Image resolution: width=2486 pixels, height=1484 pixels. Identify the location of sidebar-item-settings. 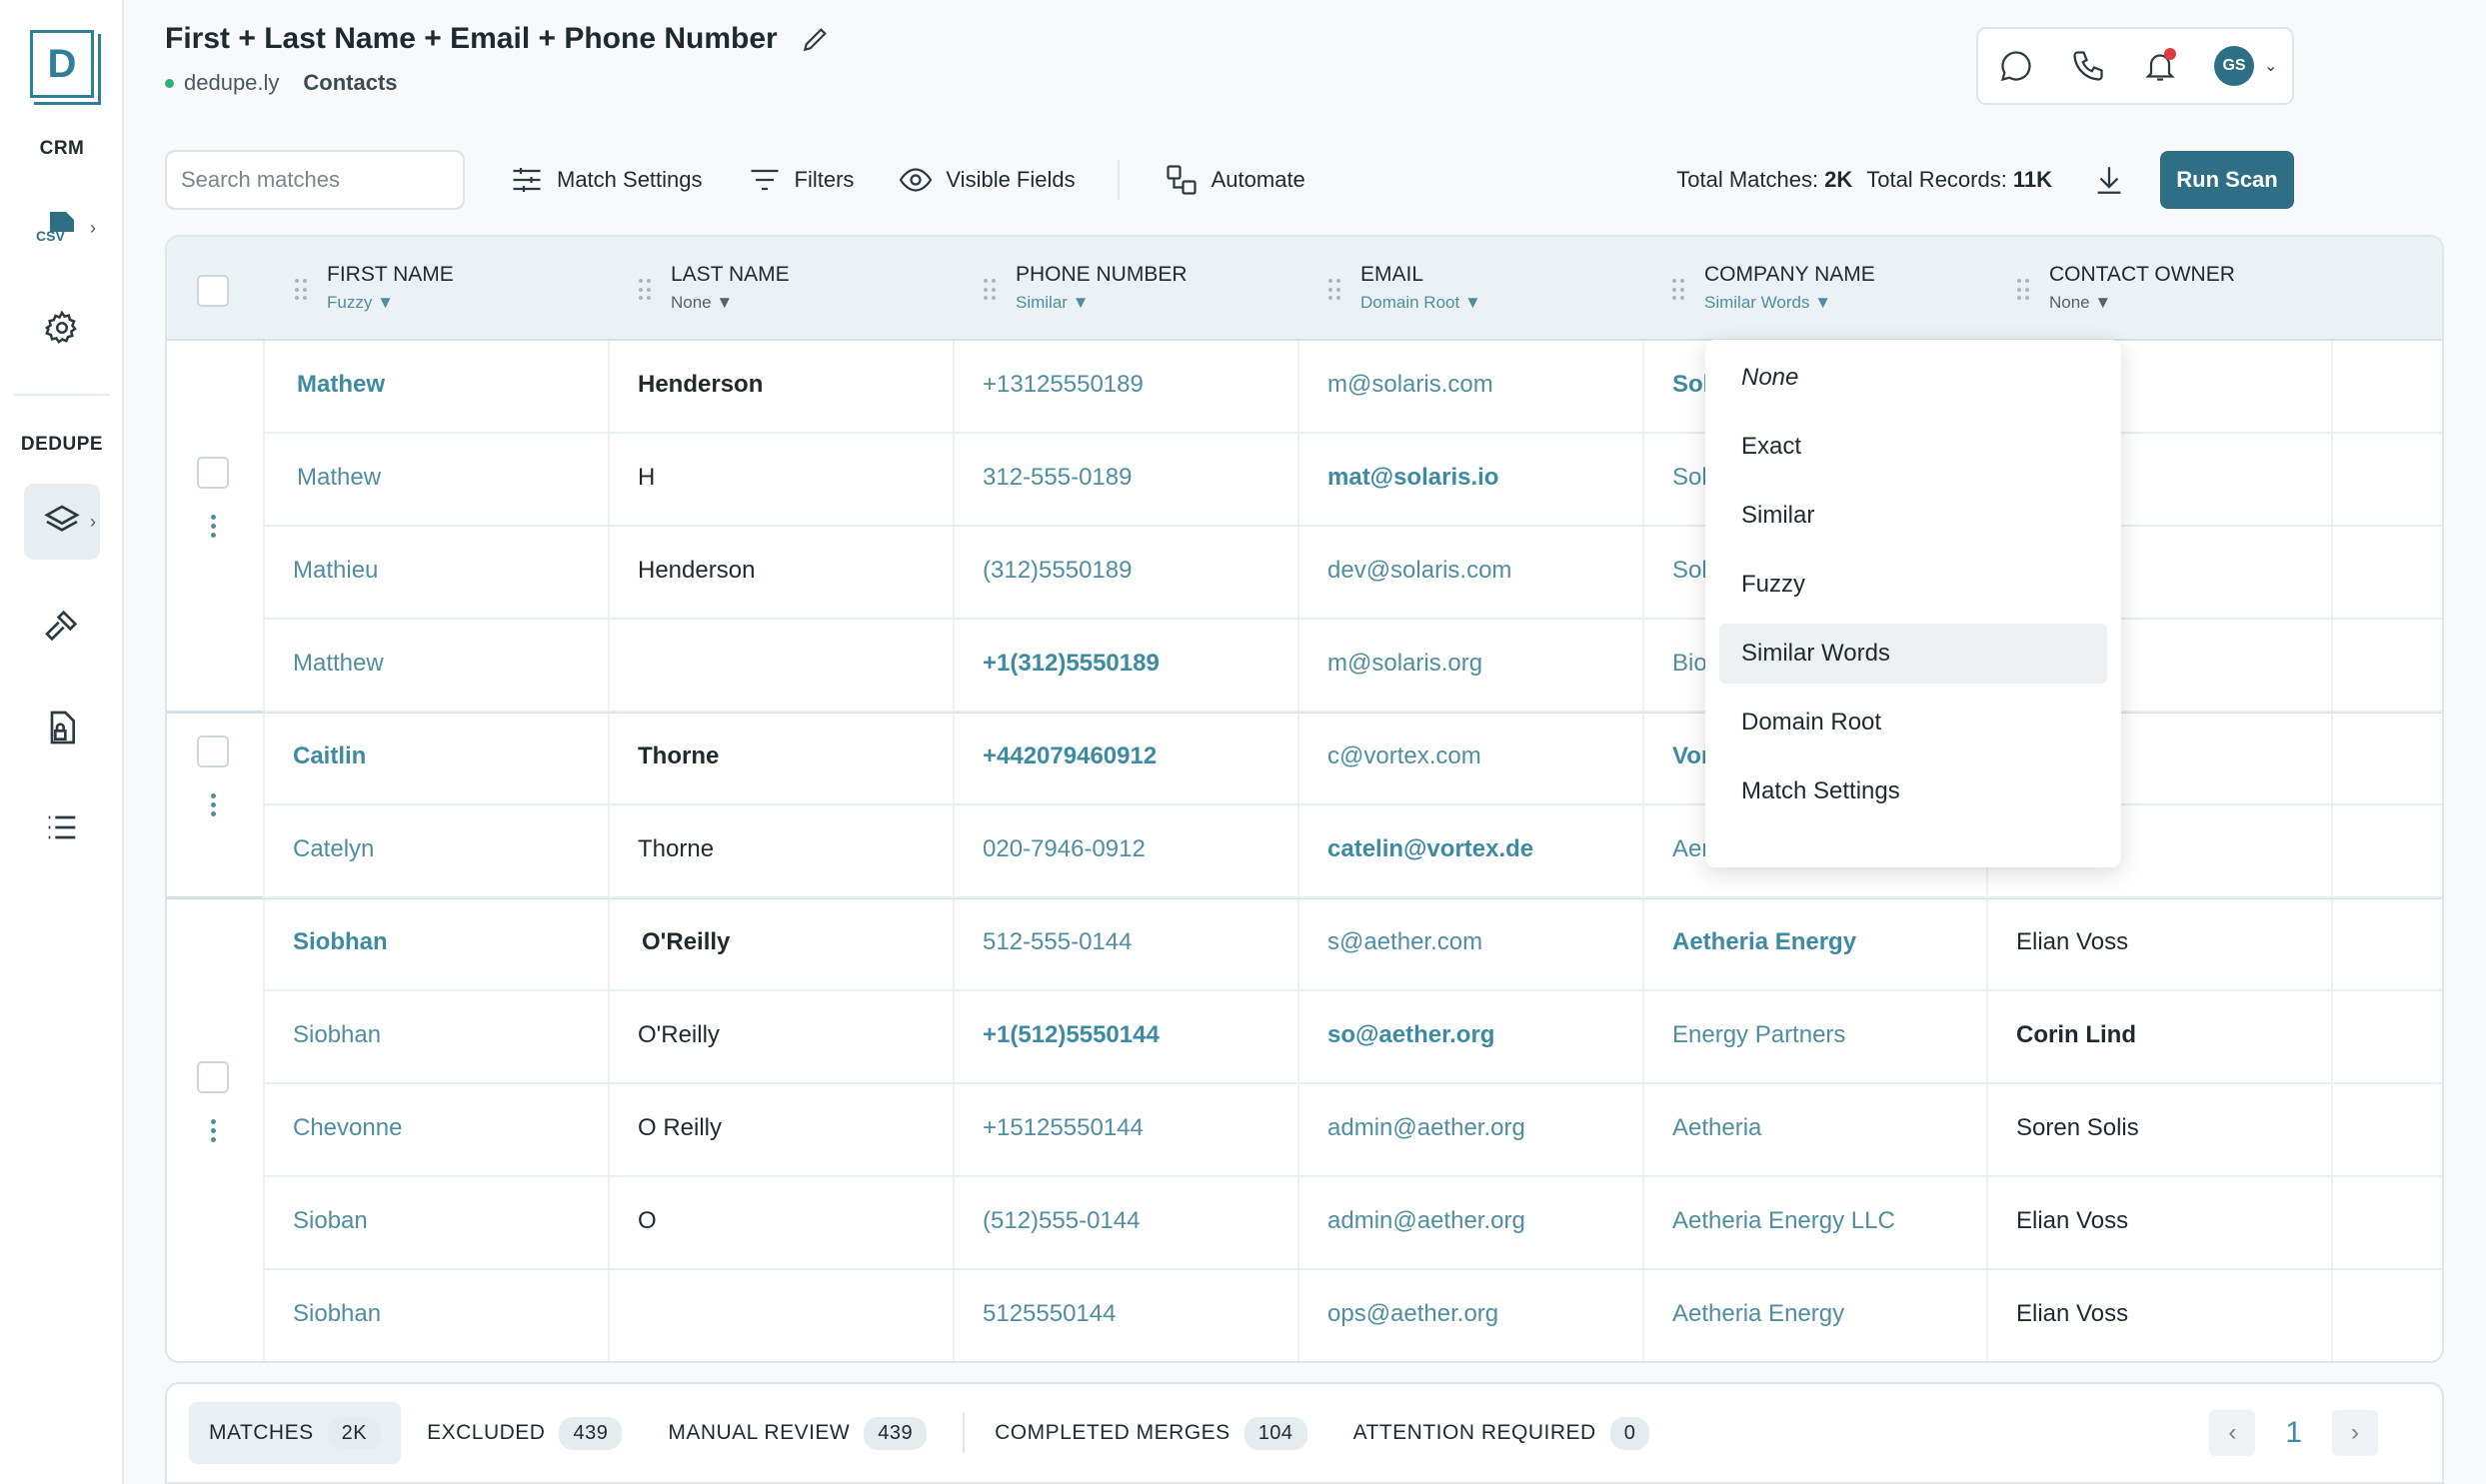
(62, 328).